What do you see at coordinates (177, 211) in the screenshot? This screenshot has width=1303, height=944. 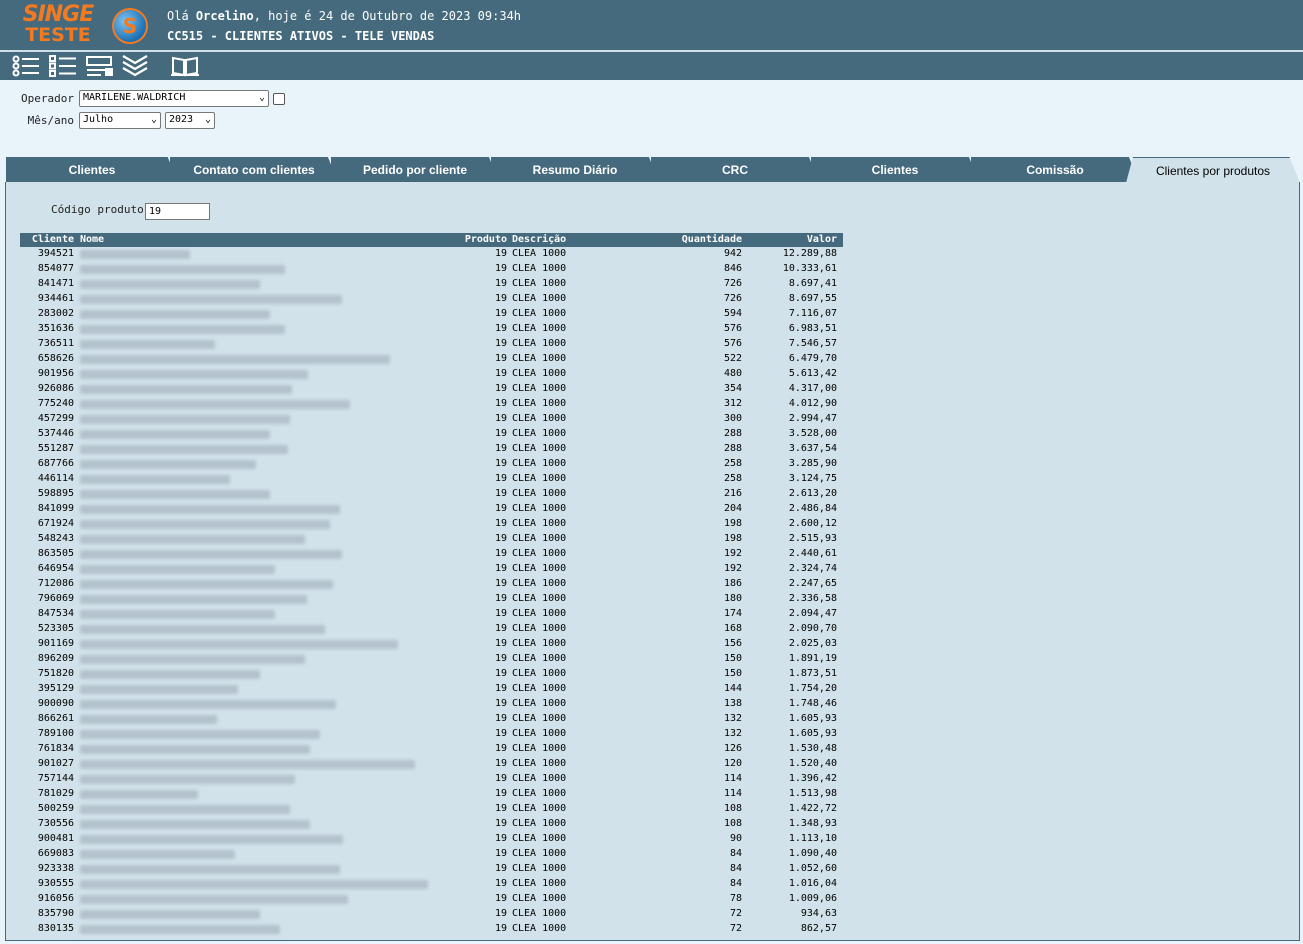 I see `codigo-produto-input: 19` at bounding box center [177, 211].